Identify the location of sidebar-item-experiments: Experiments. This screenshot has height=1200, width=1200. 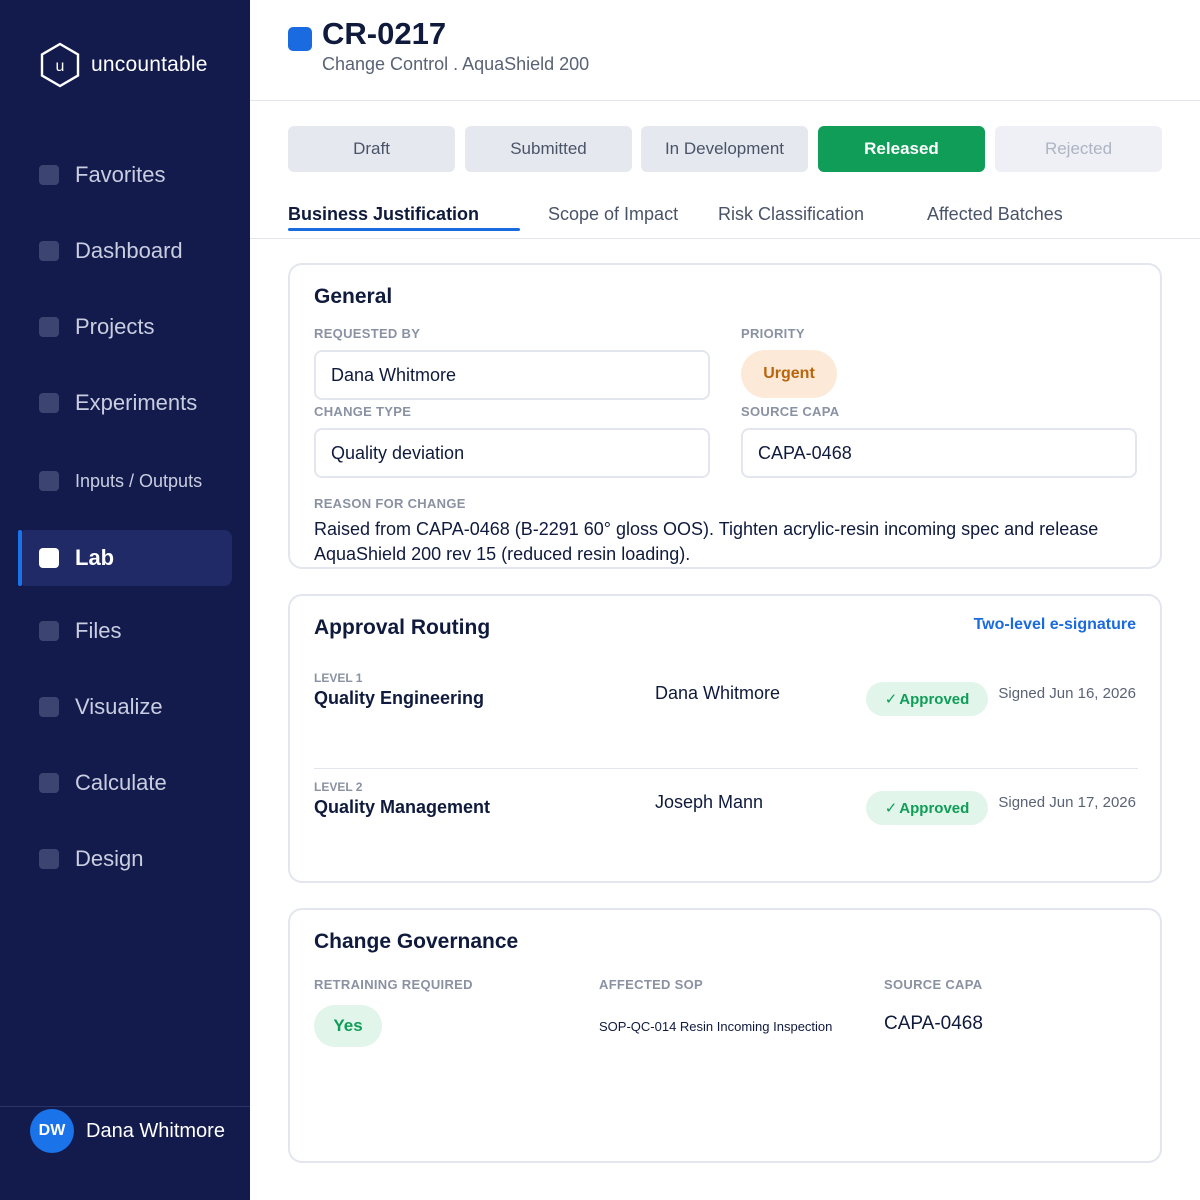
(125, 403).